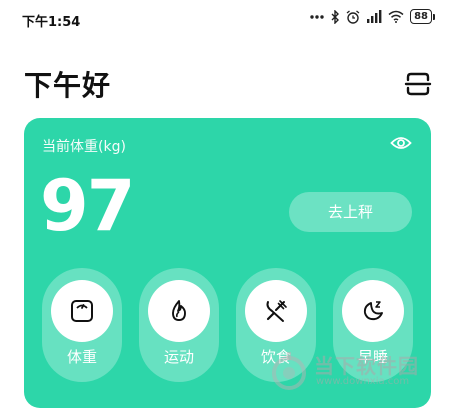 The height and width of the screenshot is (415, 453). I want to click on status-time: 下午1:54, so click(51, 22).